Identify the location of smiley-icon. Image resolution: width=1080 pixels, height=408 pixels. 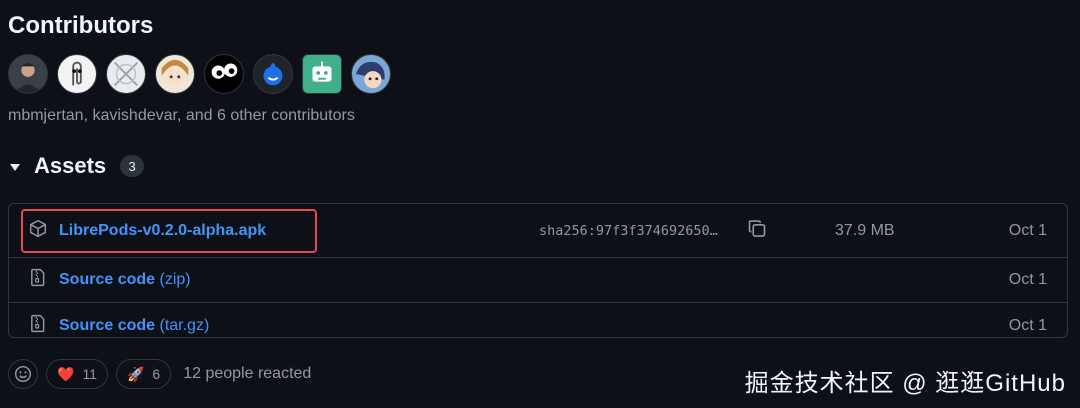
(23, 374).